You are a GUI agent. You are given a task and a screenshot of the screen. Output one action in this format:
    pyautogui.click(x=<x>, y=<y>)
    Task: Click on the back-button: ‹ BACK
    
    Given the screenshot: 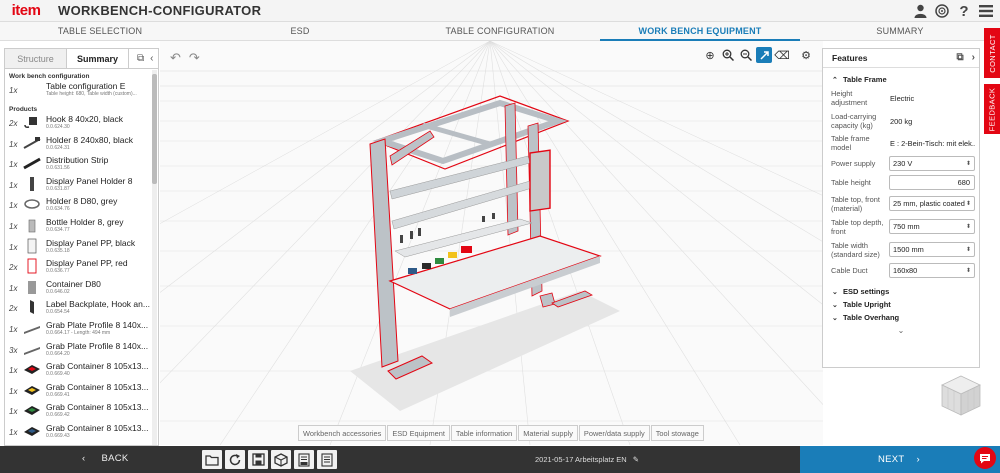 What is the action you would take?
    pyautogui.click(x=105, y=458)
    